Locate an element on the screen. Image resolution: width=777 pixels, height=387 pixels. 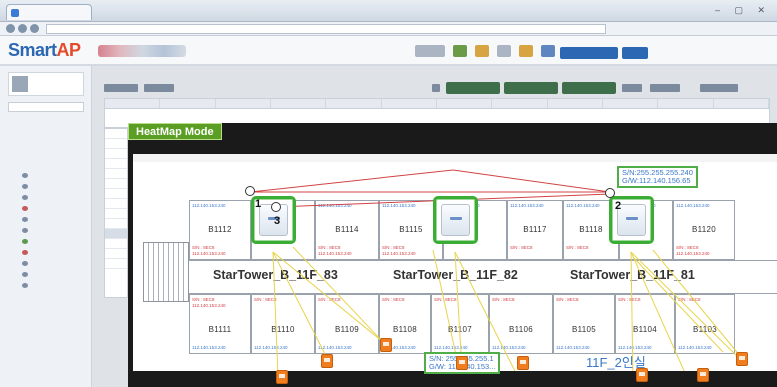
sidebar-menu is located at coordinates (55, 230).